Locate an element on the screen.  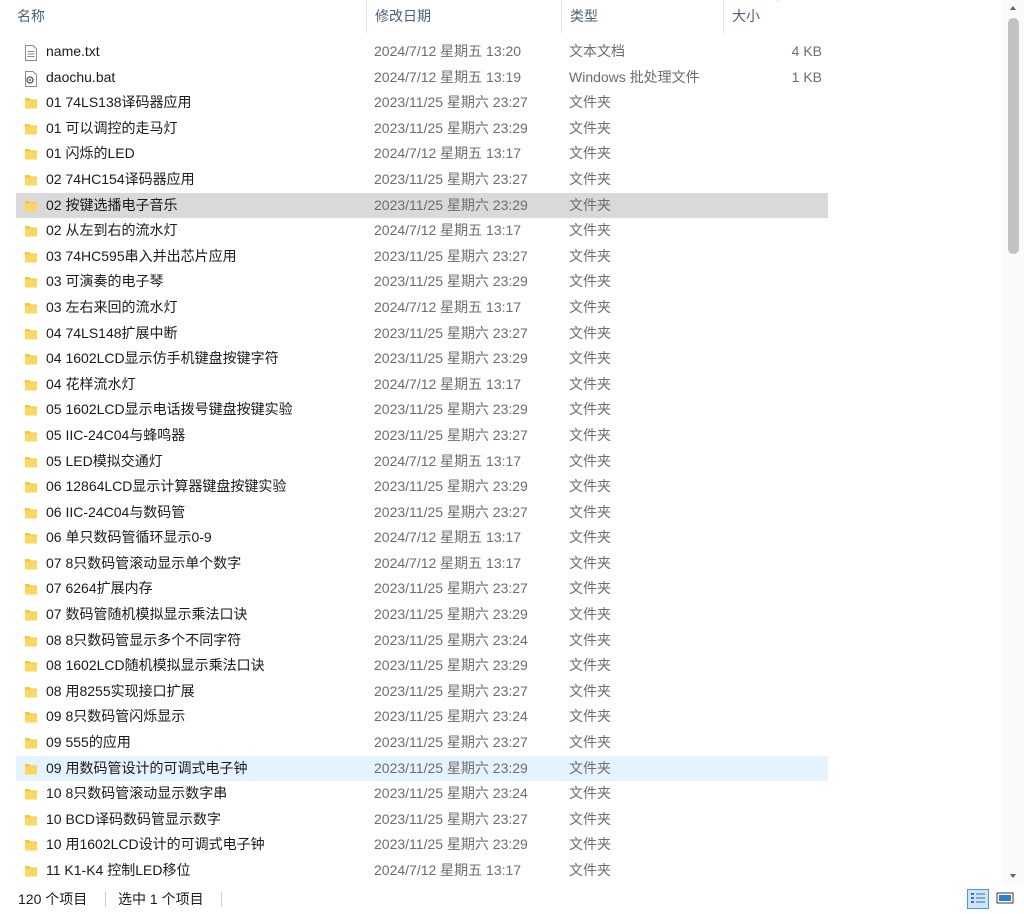
folder-row: 09 8只数码管闪烁显示 2023/11/25 星期六 23:24 文件夹 is located at coordinates (422, 717).